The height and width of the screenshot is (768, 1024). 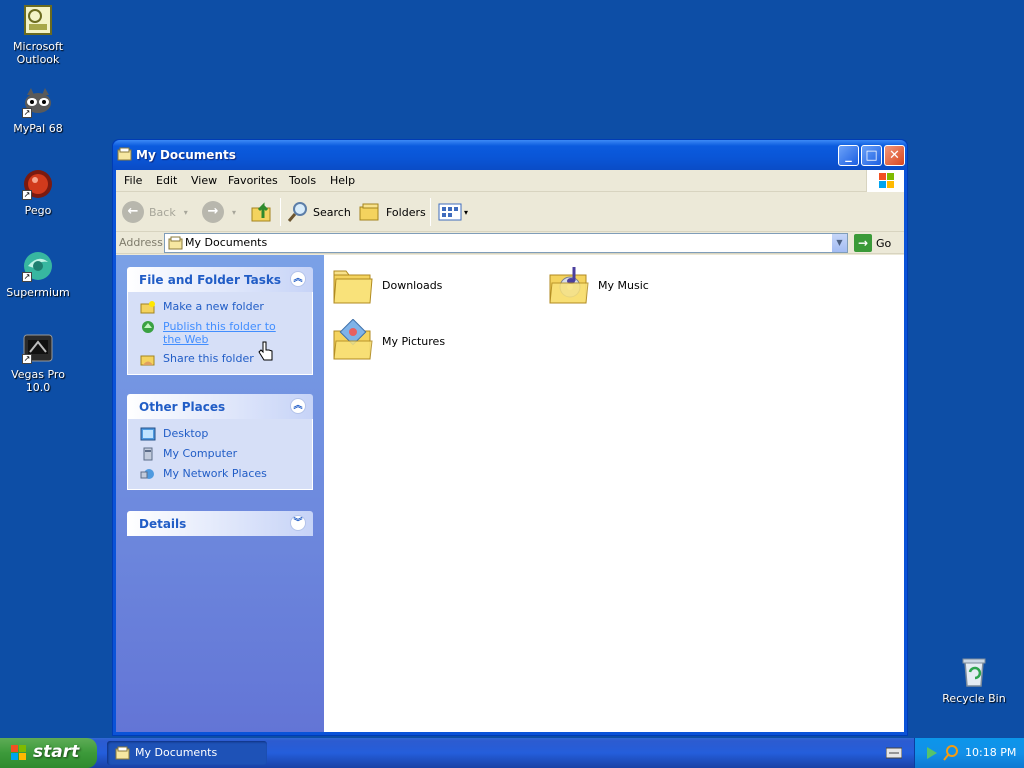 What do you see at coordinates (298, 523) in the screenshot?
I see `expand-icon: ︾` at bounding box center [298, 523].